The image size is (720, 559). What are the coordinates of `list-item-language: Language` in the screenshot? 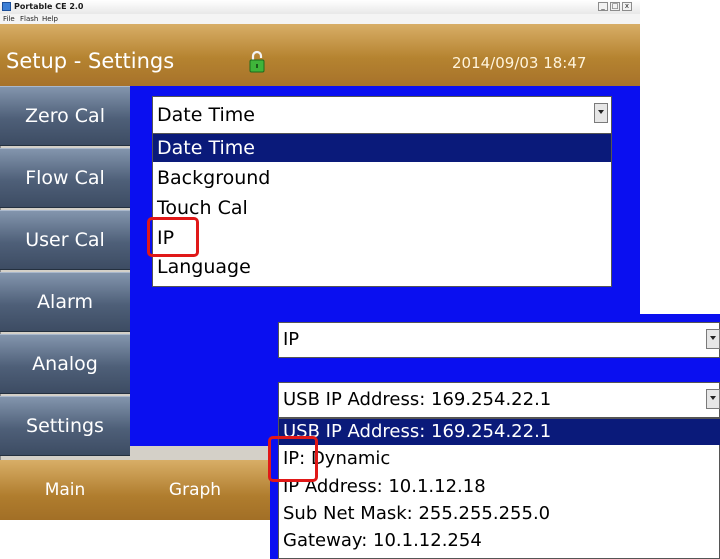 It's located at (204, 267).